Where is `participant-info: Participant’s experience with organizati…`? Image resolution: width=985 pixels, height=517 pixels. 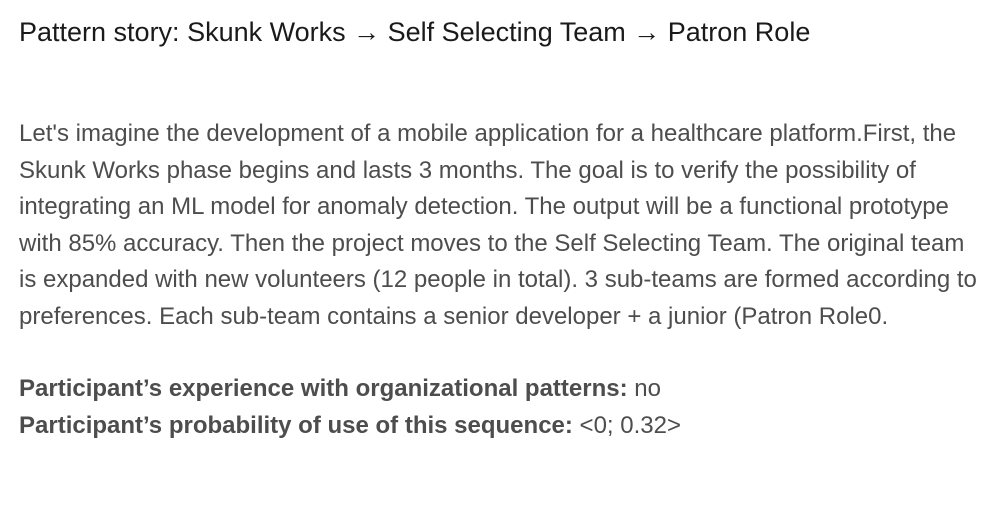 participant-info: Participant’s experience with organizati… is located at coordinates (499, 407).